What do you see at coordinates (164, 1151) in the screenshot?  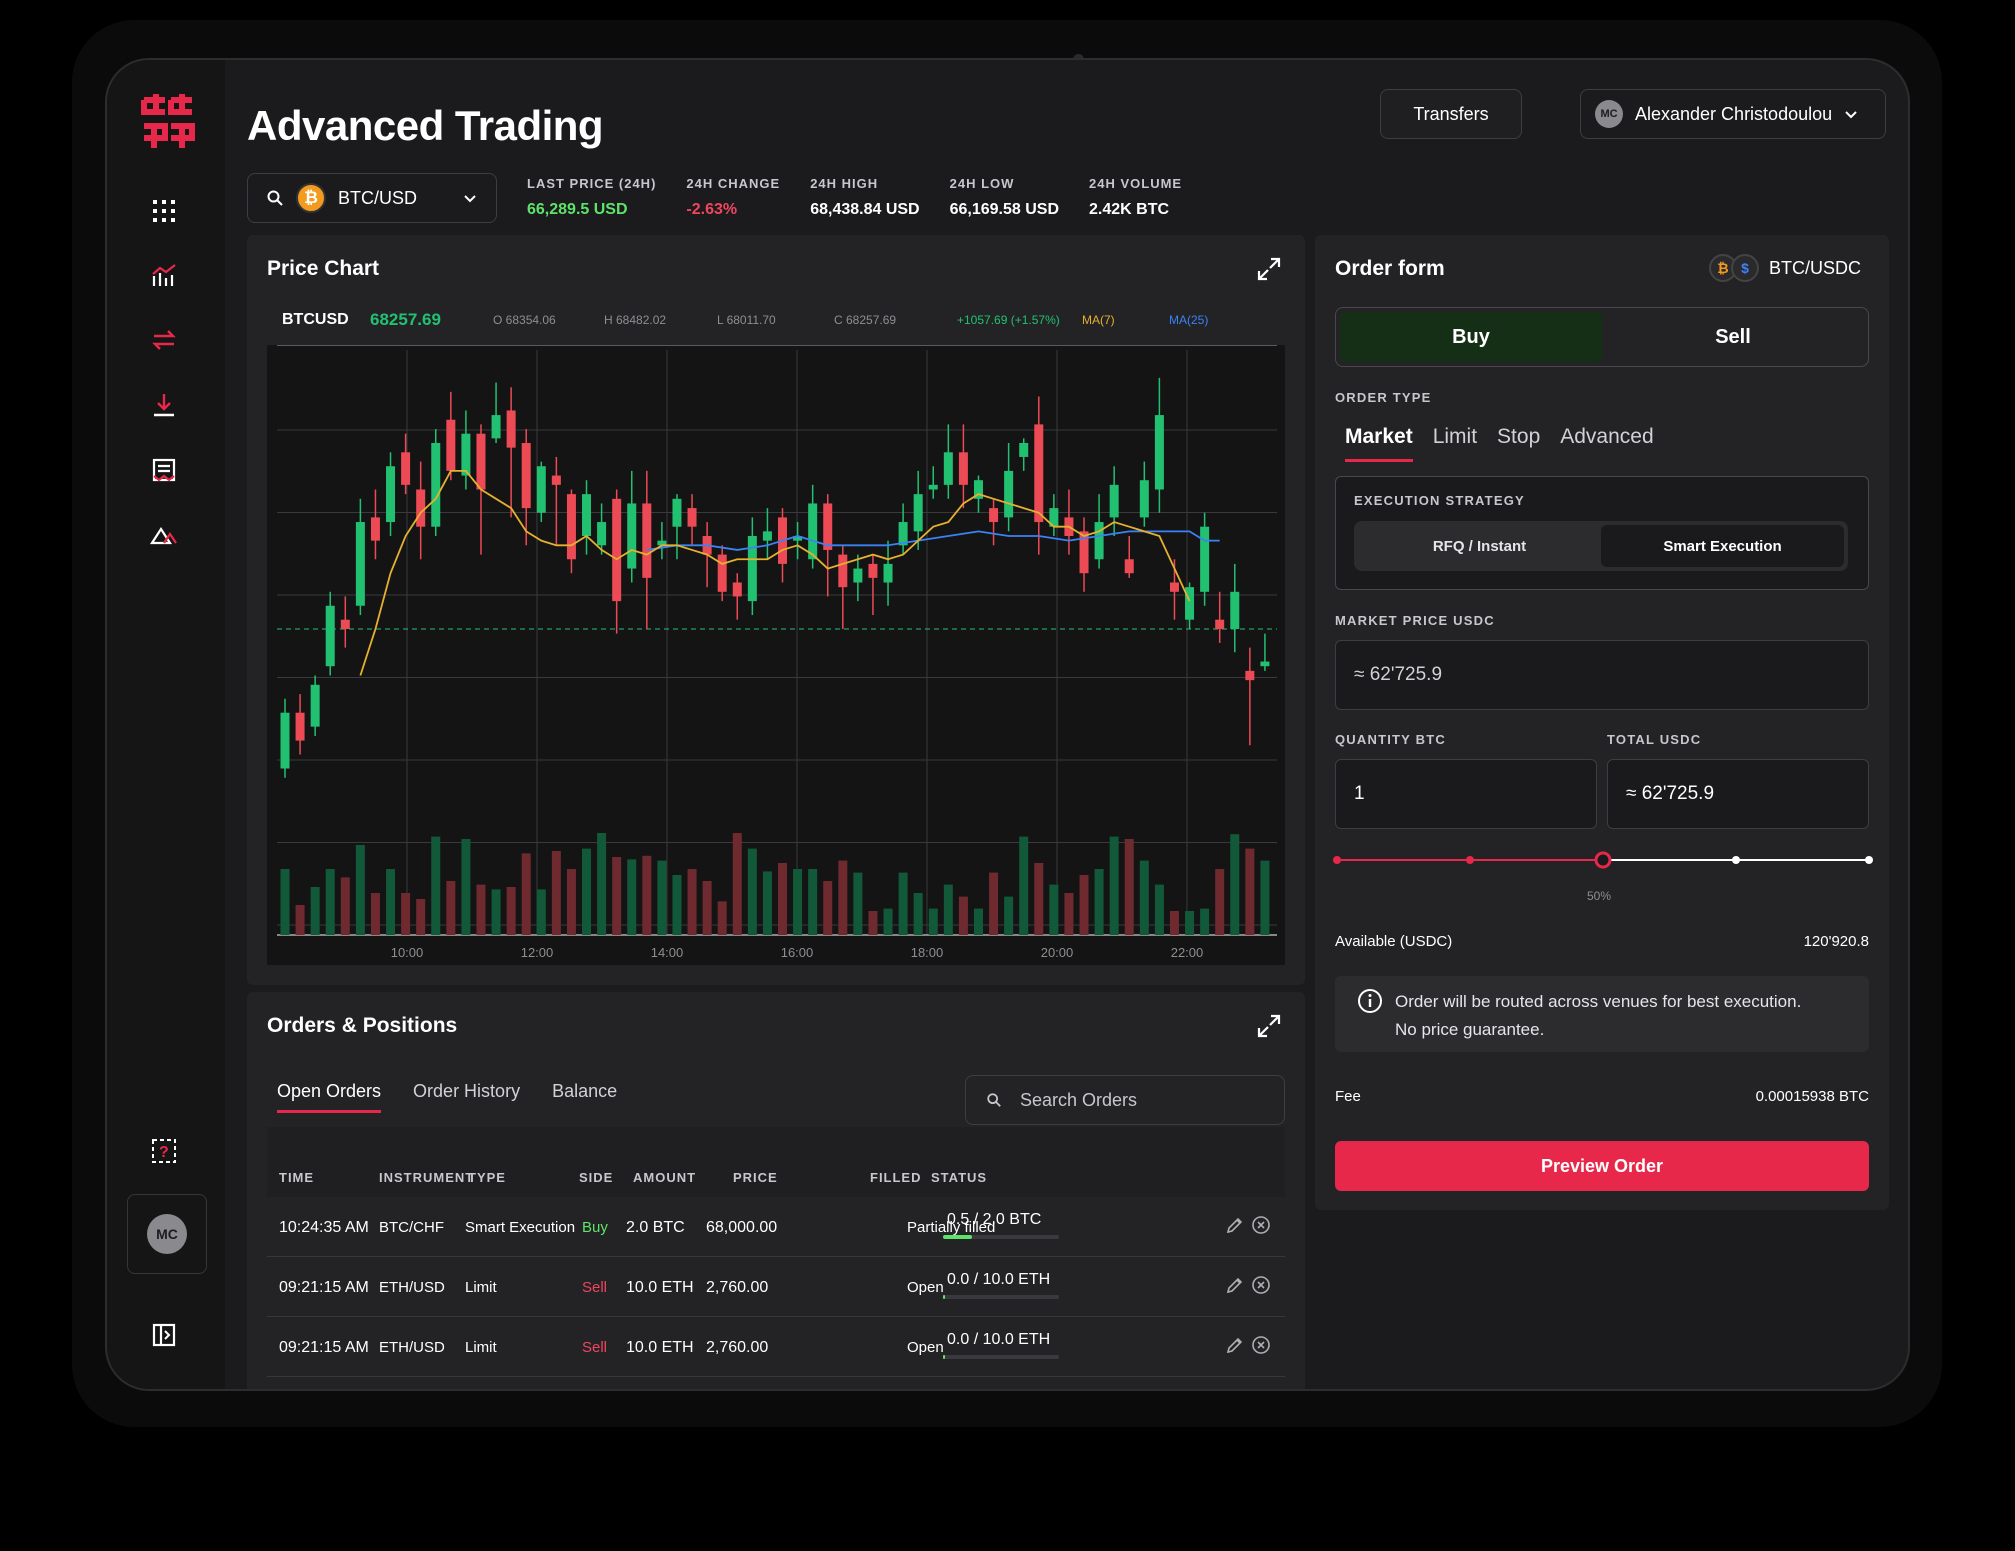 I see `help-icon: ?` at bounding box center [164, 1151].